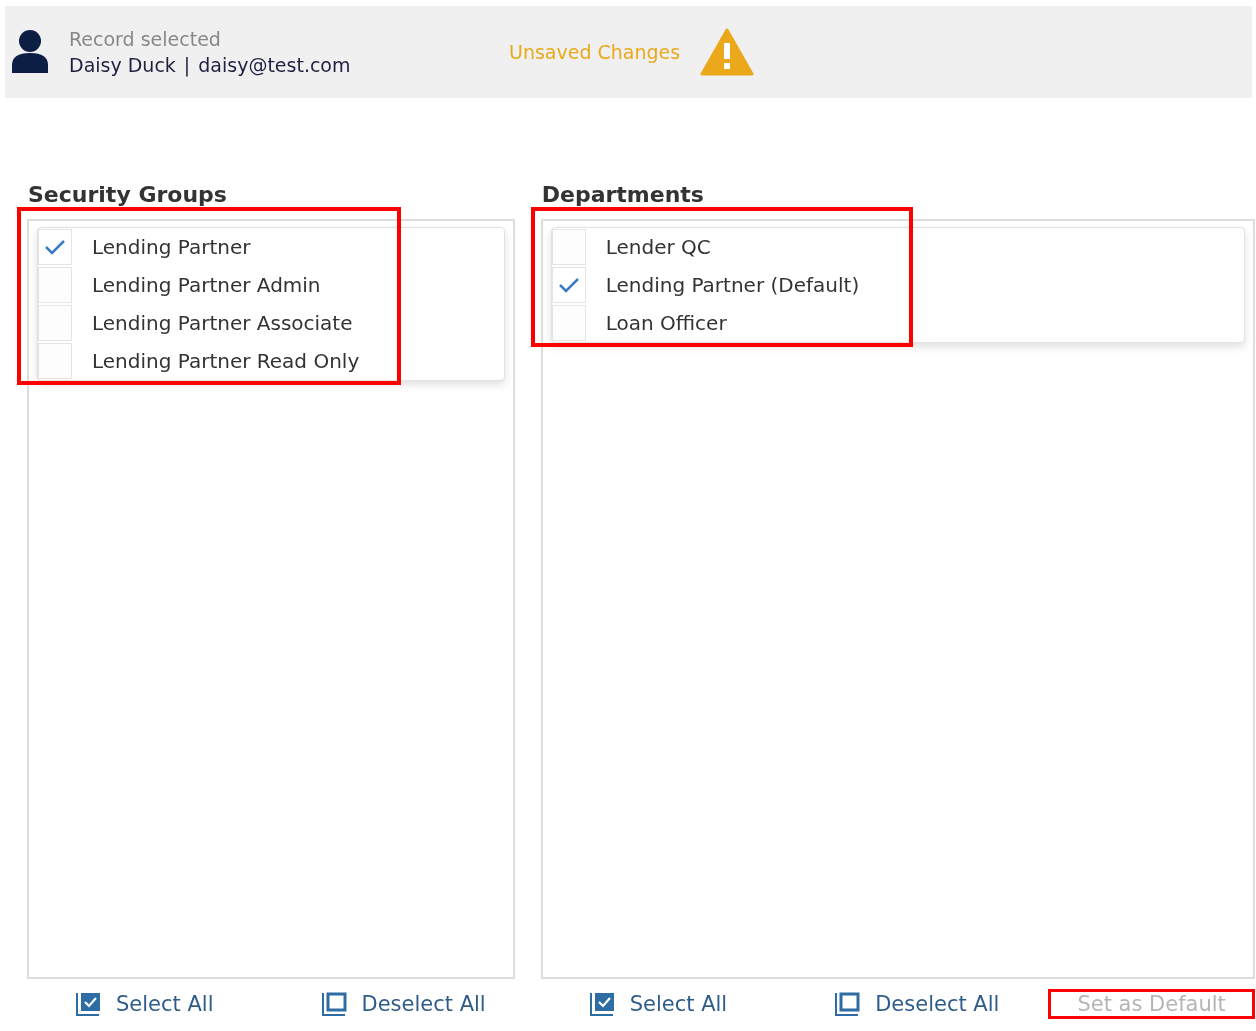 Image resolution: width=1256 pixels, height=1031 pixels. Describe the element at coordinates (122, 65) in the screenshot. I see `user-name: Daisy Duck` at that location.